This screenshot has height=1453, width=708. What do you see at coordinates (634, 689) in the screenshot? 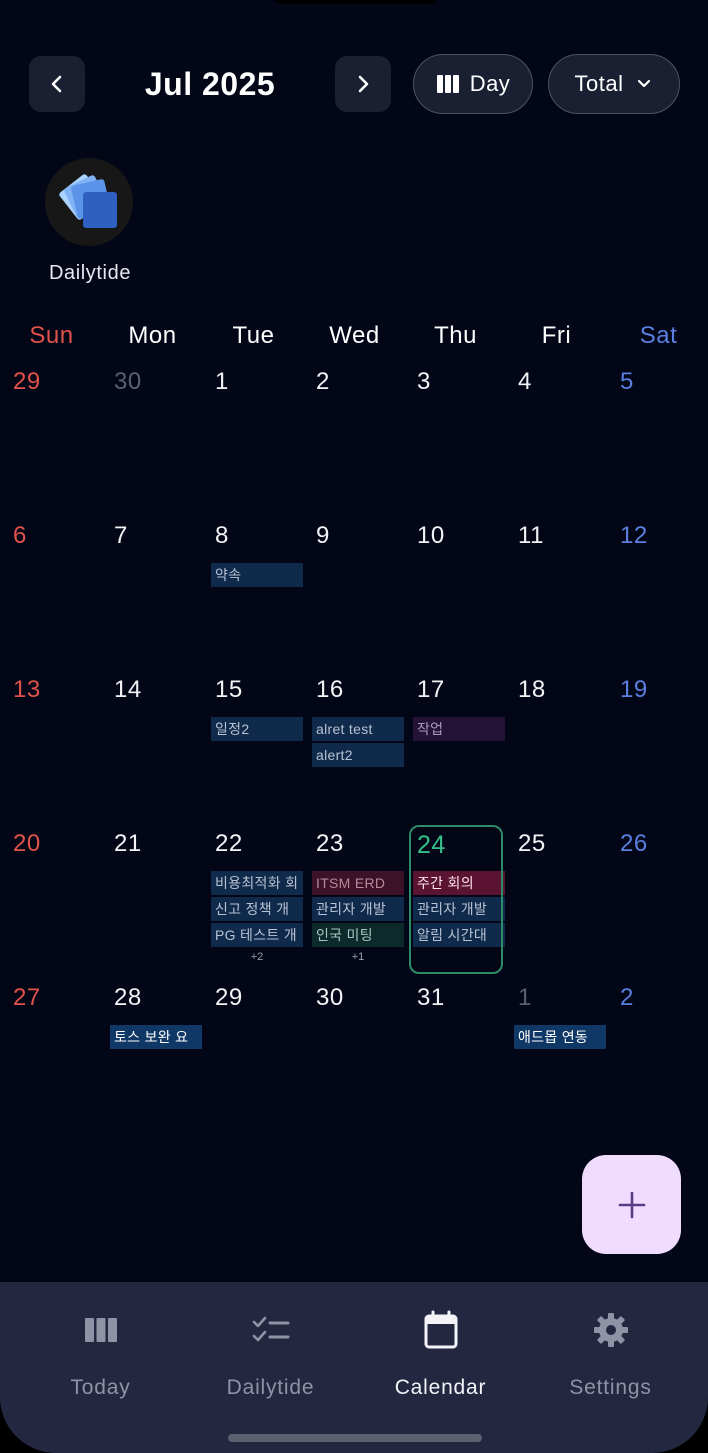
I see `day-number: 19` at bounding box center [634, 689].